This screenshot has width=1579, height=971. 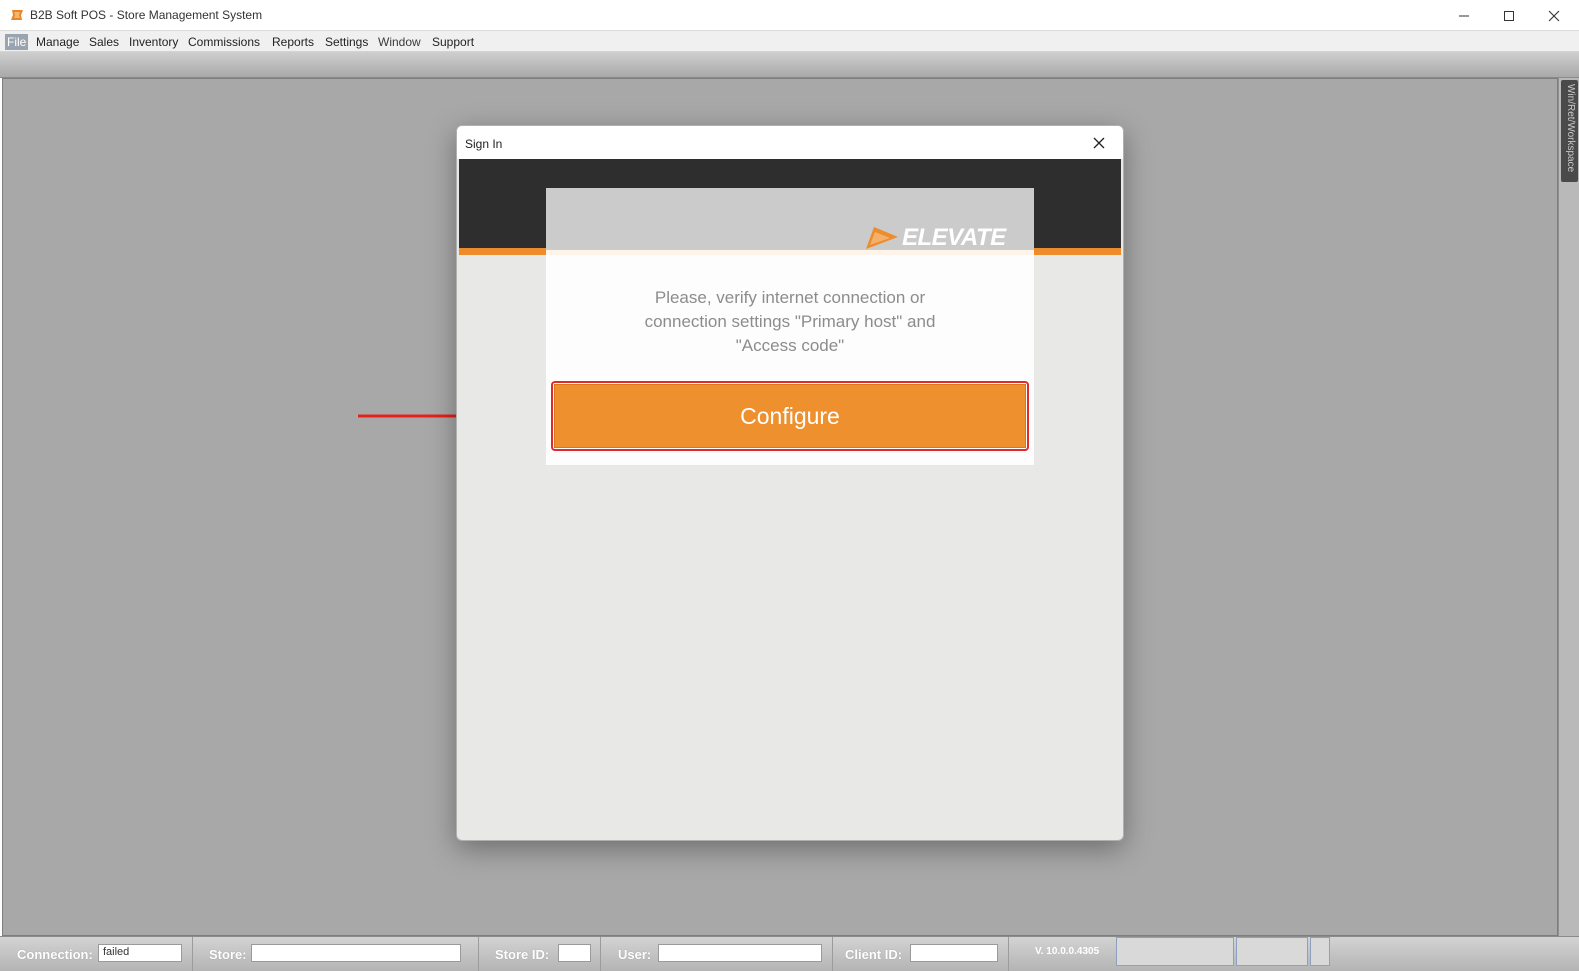 I want to click on elevate-logo: ELEVATE, so click(x=935, y=238).